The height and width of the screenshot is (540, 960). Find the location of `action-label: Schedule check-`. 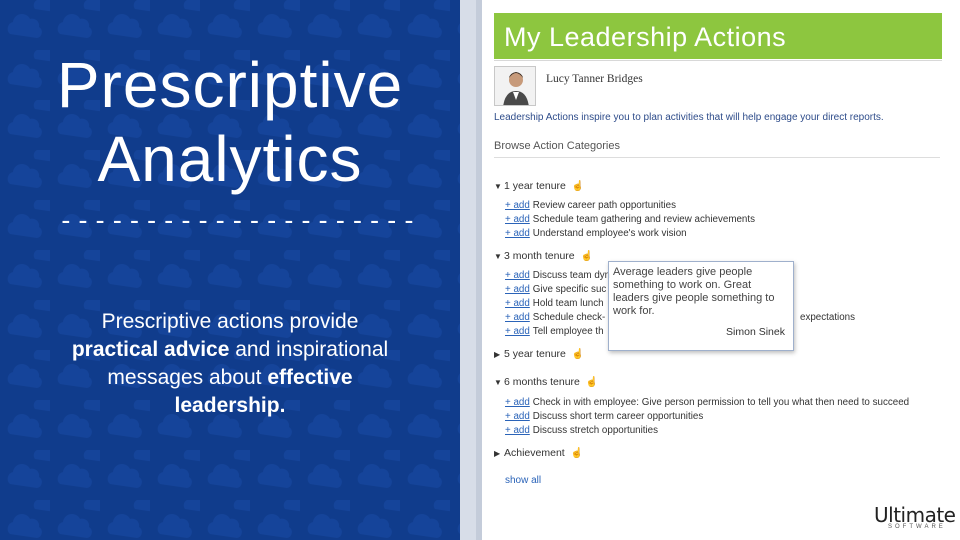

action-label: Schedule check- is located at coordinates (569, 317).